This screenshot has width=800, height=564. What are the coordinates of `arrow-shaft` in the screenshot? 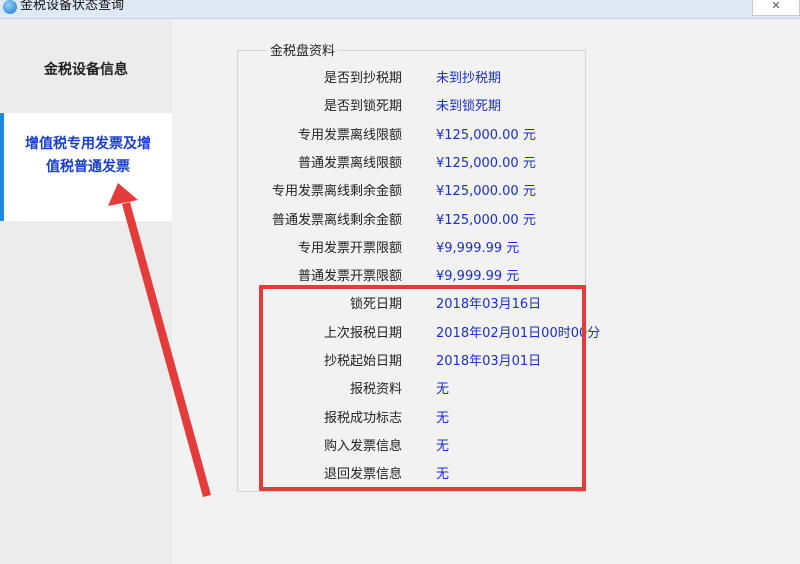 It's located at (166, 349).